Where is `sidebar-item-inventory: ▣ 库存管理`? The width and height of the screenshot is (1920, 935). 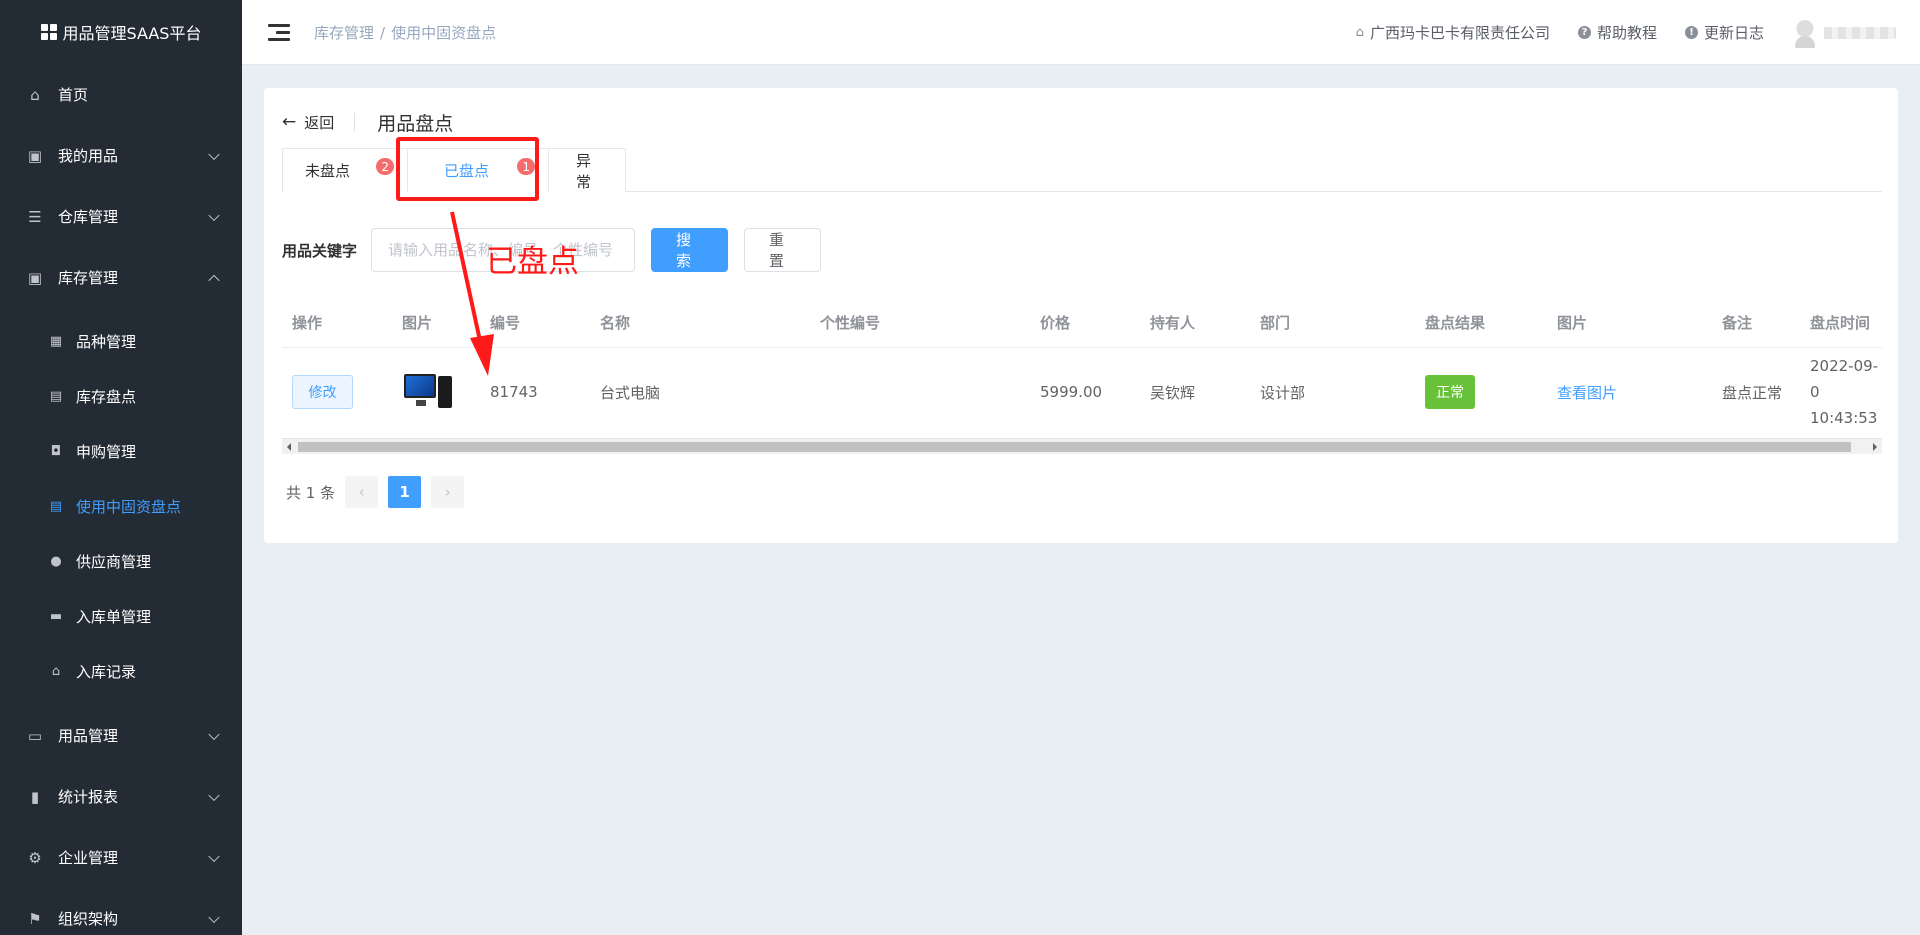
sidebar-item-inventory: ▣ 库存管理 is located at coordinates (121, 277).